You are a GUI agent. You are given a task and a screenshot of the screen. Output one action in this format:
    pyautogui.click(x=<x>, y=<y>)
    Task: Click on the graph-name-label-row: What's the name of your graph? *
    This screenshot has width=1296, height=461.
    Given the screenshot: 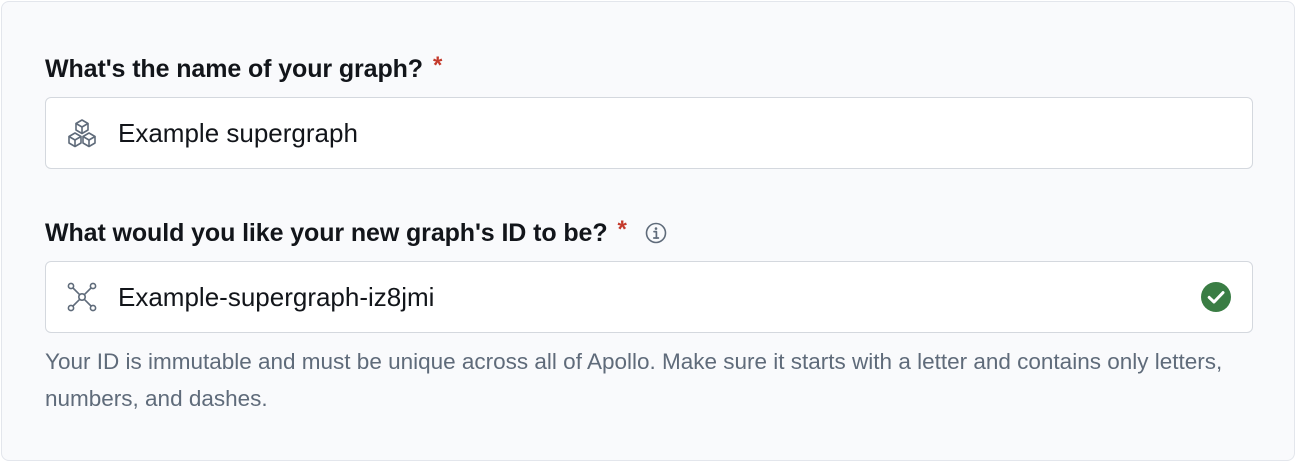 What is the action you would take?
    pyautogui.click(x=649, y=69)
    